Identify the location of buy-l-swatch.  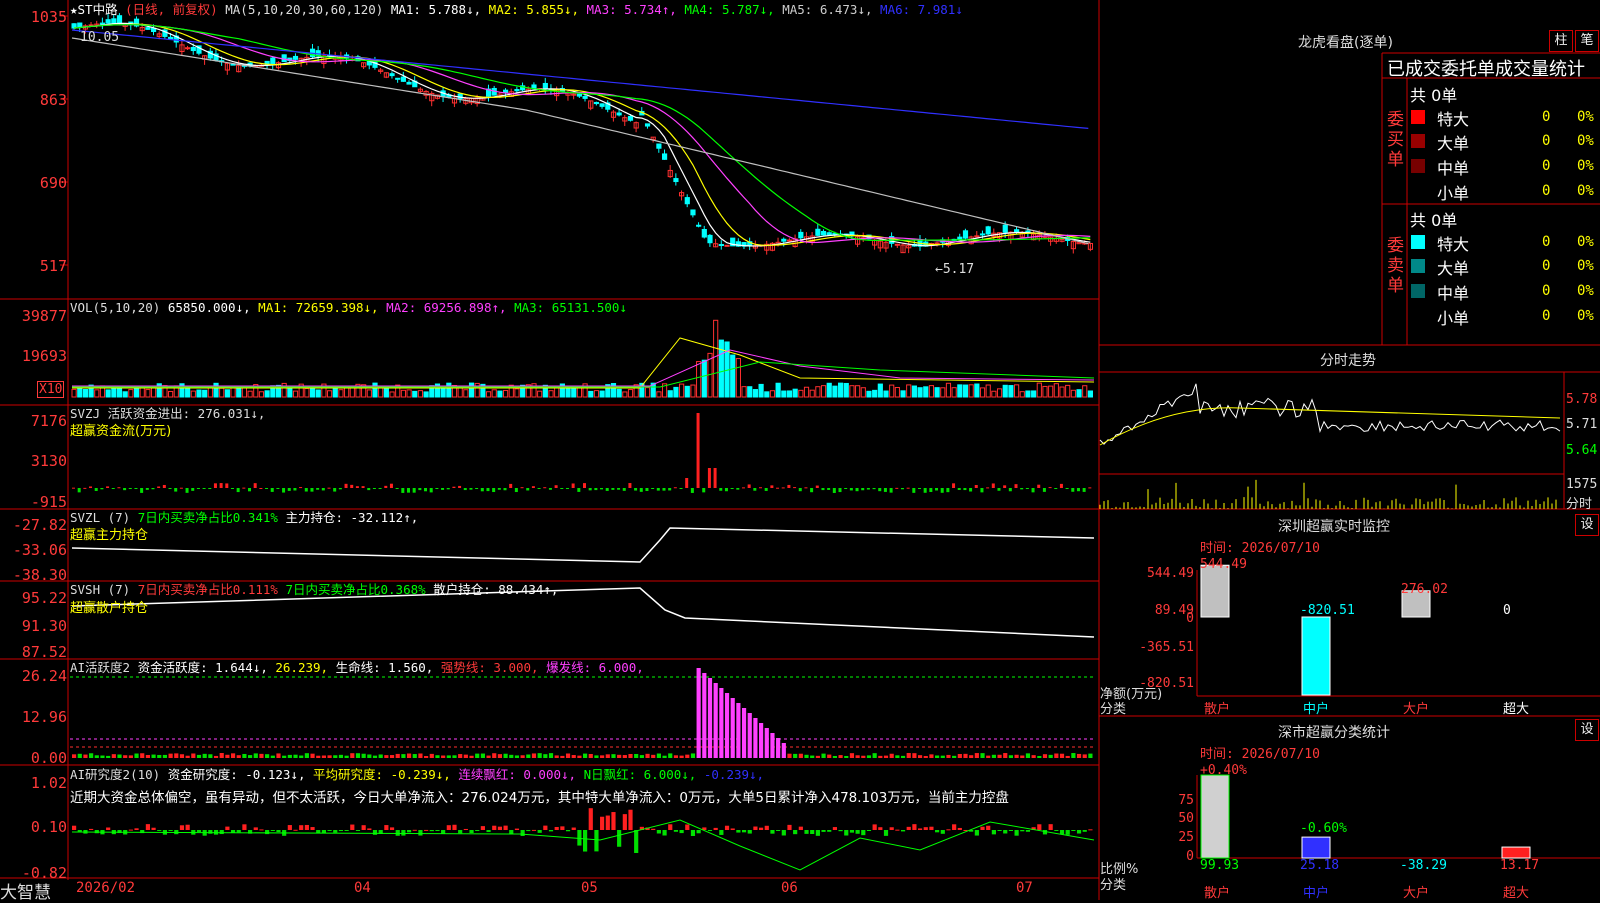
(1418, 141).